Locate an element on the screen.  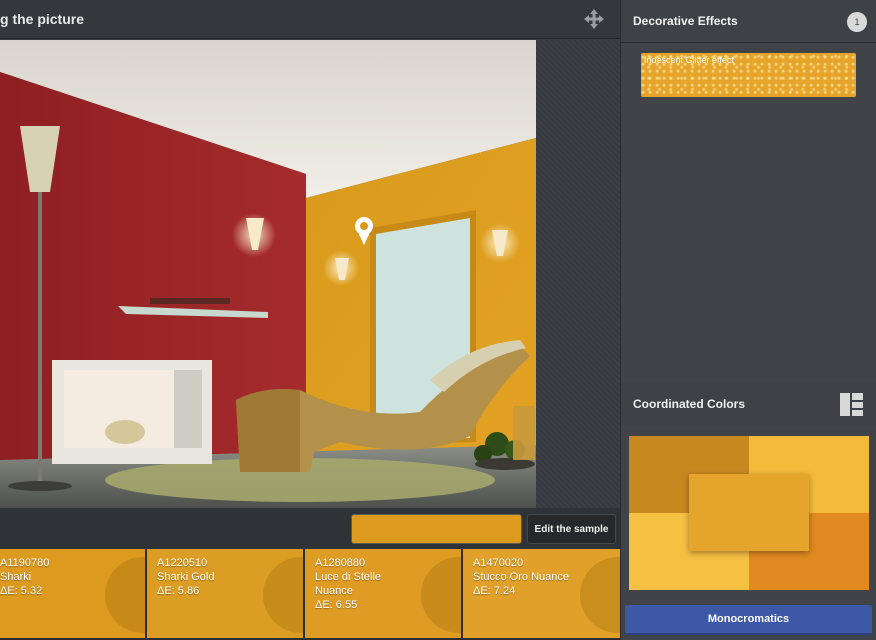
edit-sample-button: Edit the sample is located at coordinates (571, 529).